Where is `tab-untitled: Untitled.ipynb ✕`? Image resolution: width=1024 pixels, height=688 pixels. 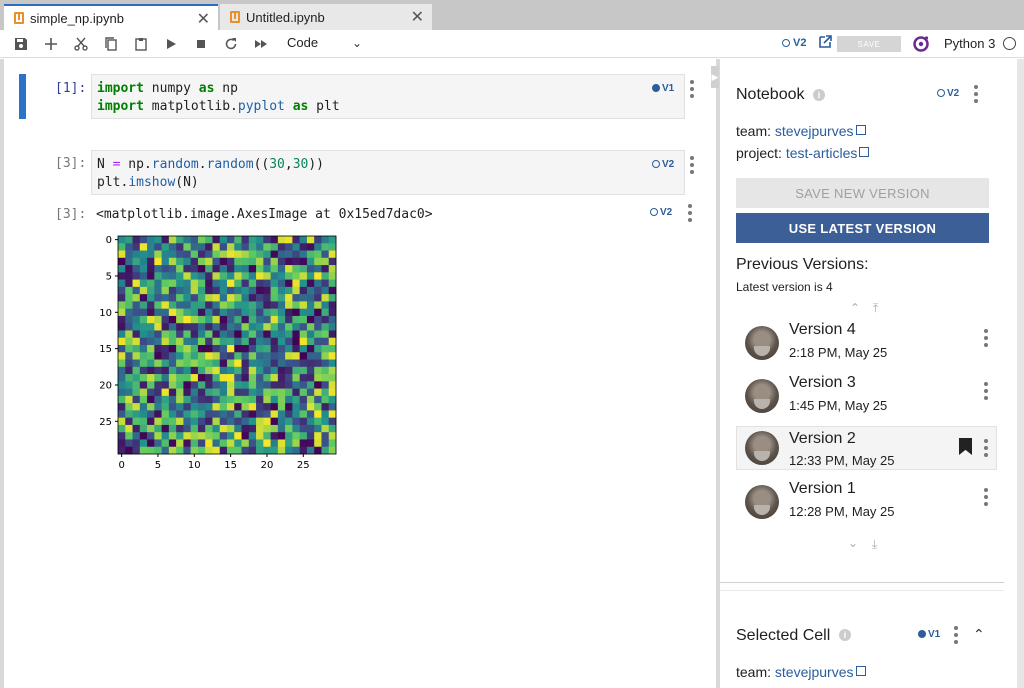 tab-untitled: Untitled.ipynb ✕ is located at coordinates (326, 17).